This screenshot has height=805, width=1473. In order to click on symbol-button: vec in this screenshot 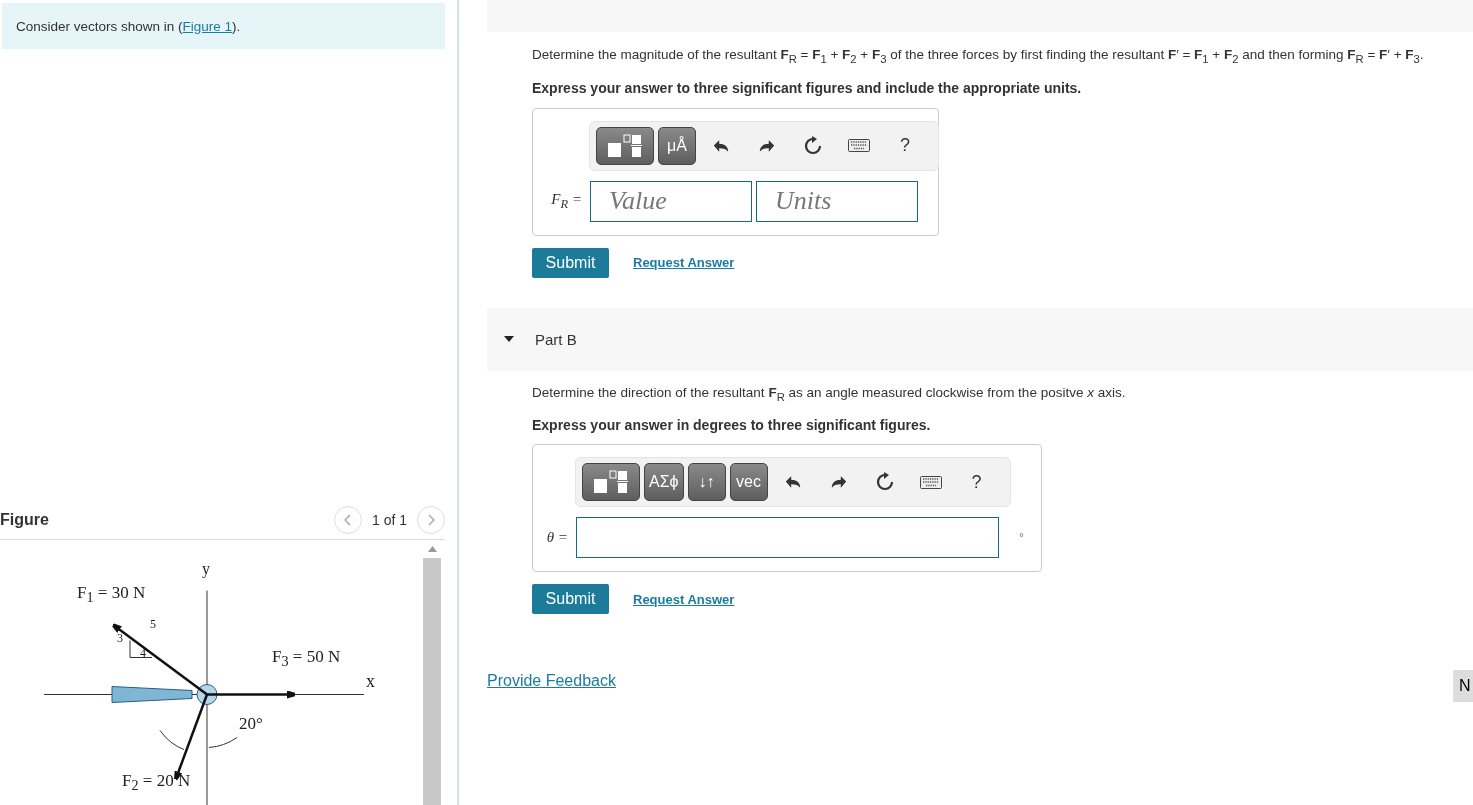, I will do `click(748, 482)`.